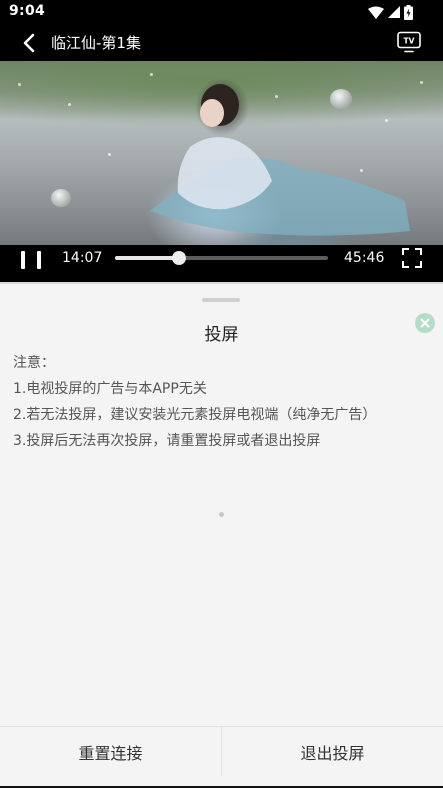 The height and width of the screenshot is (788, 443). Describe the element at coordinates (31, 260) in the screenshot. I see `pause-button` at that location.